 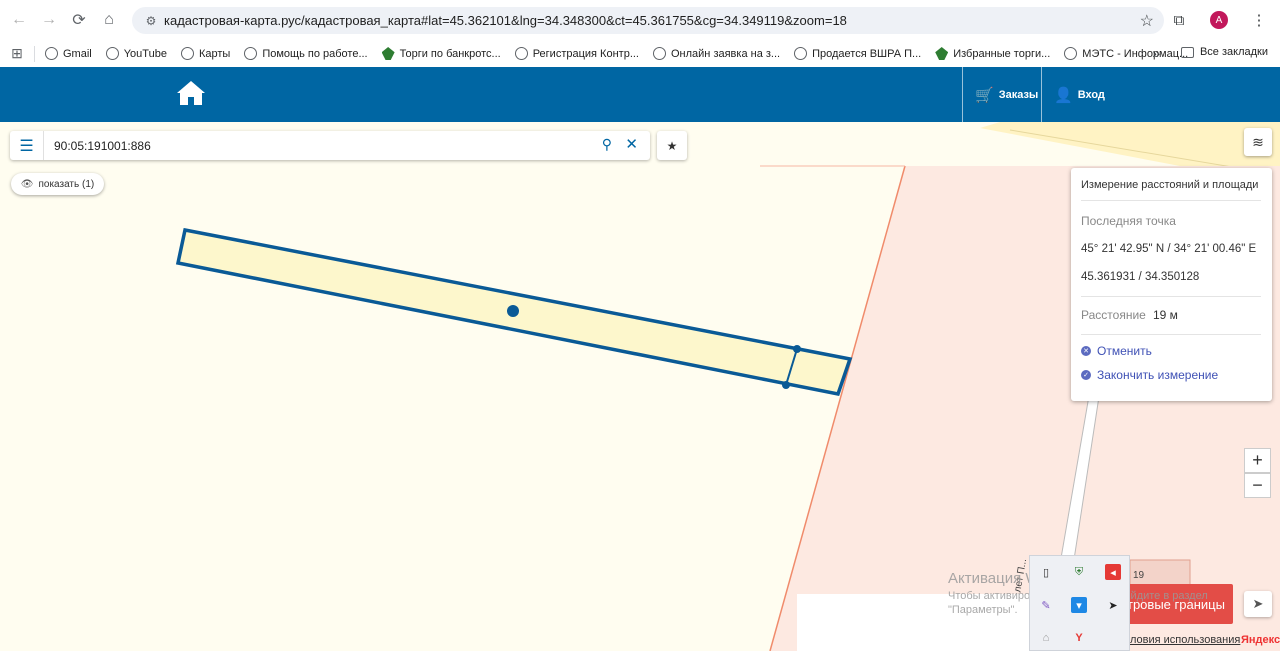 What do you see at coordinates (191, 93) in the screenshot?
I see `home-icon` at bounding box center [191, 93].